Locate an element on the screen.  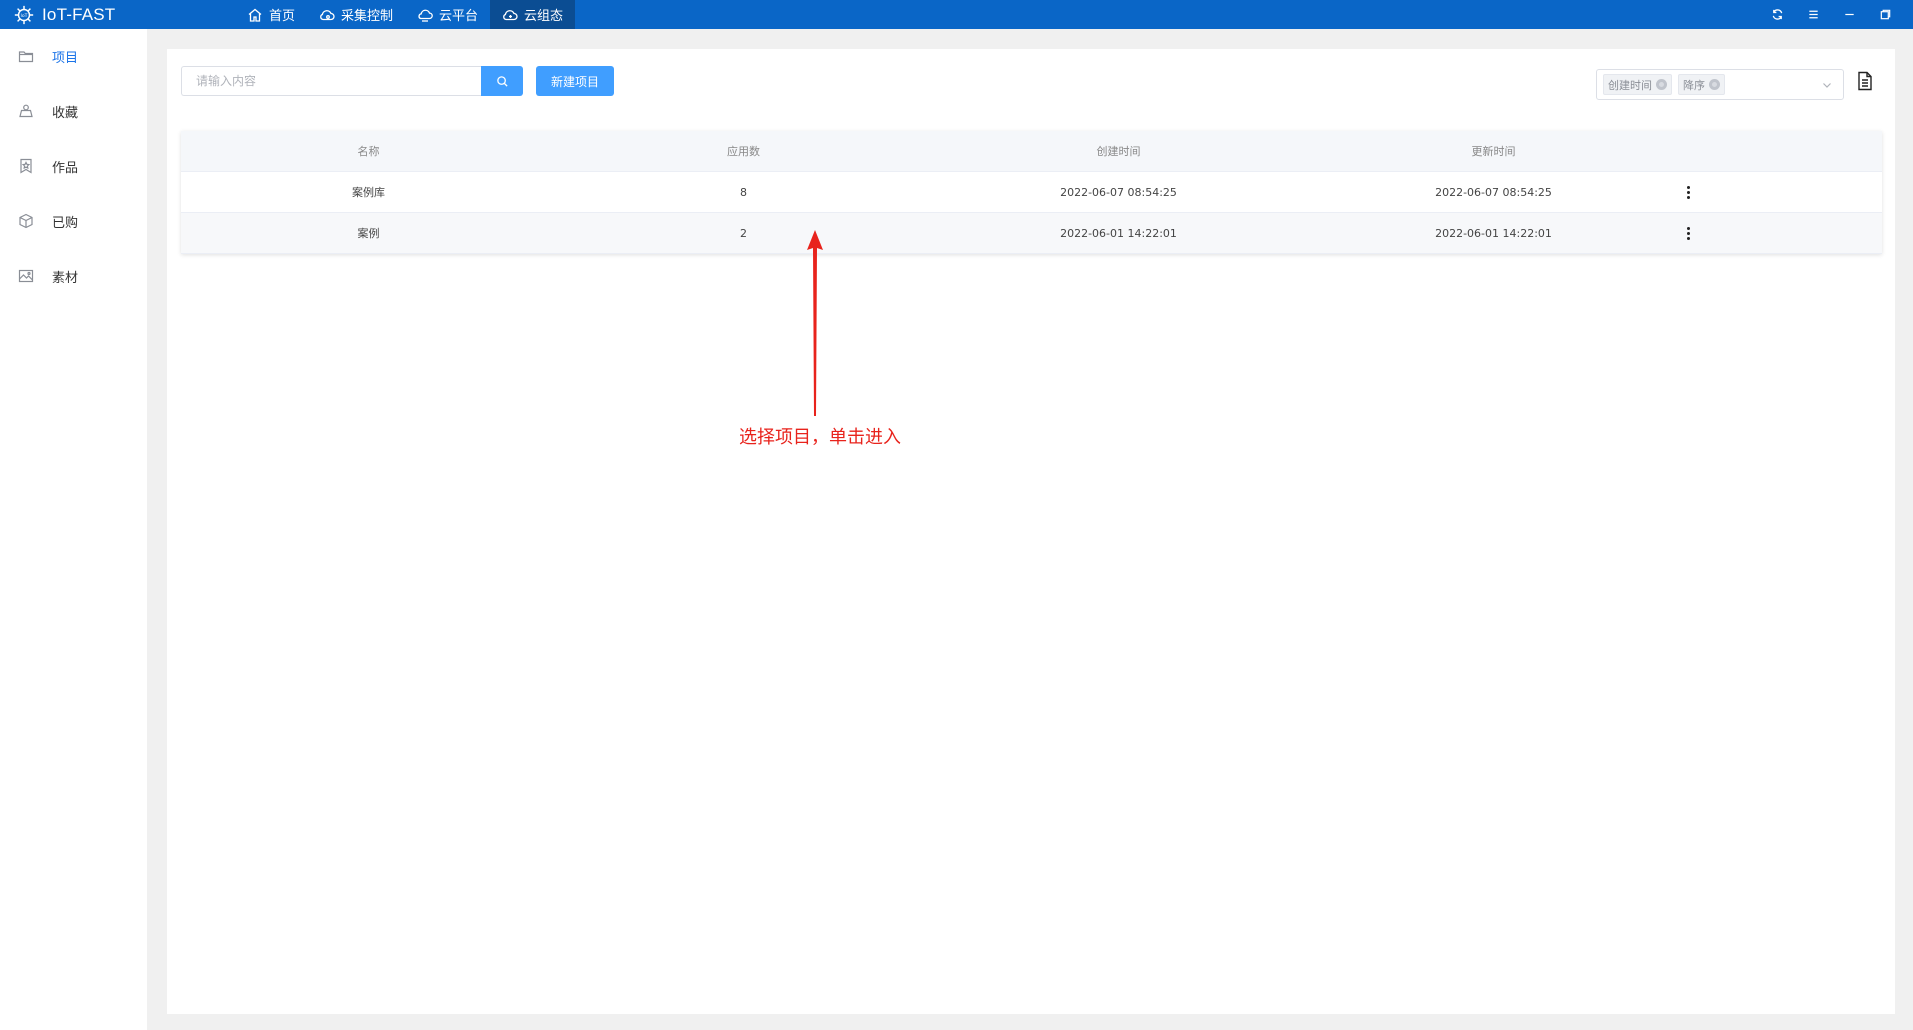
sidebar-item-label: 项目 is located at coordinates (65, 58).